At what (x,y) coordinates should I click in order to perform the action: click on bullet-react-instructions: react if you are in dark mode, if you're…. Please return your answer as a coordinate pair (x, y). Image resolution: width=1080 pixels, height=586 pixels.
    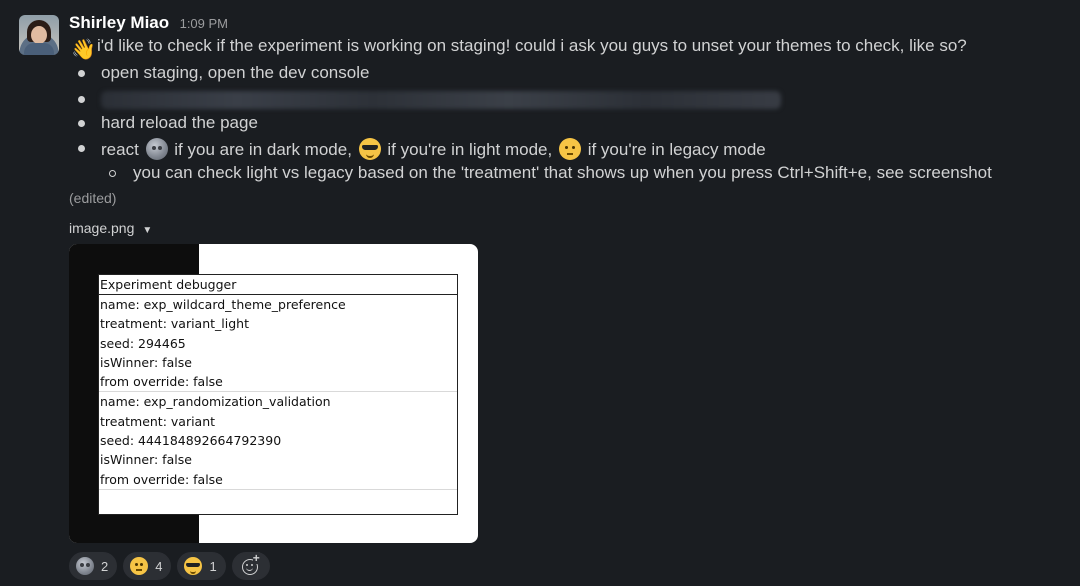
    Looking at the image, I should click on (433, 149).